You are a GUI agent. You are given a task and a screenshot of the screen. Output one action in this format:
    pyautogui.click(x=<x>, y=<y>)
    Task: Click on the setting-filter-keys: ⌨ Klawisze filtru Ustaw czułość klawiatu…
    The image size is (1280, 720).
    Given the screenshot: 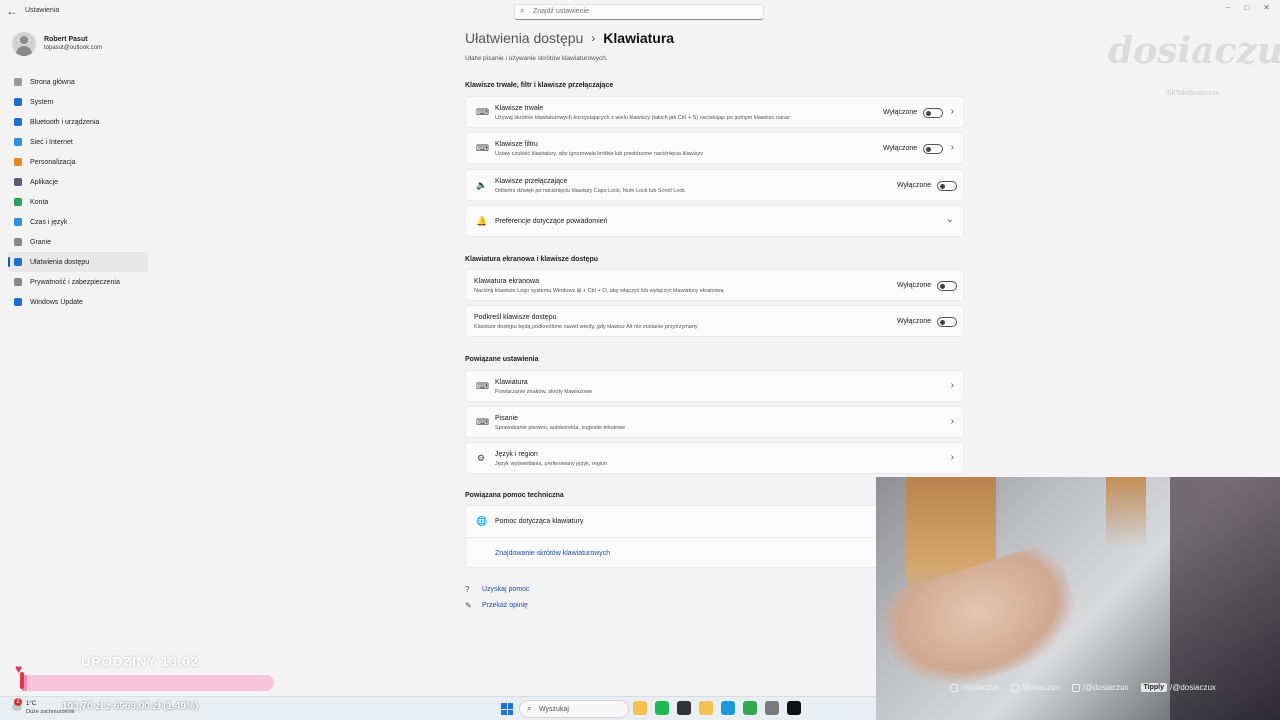 What is the action you would take?
    pyautogui.click(x=714, y=148)
    